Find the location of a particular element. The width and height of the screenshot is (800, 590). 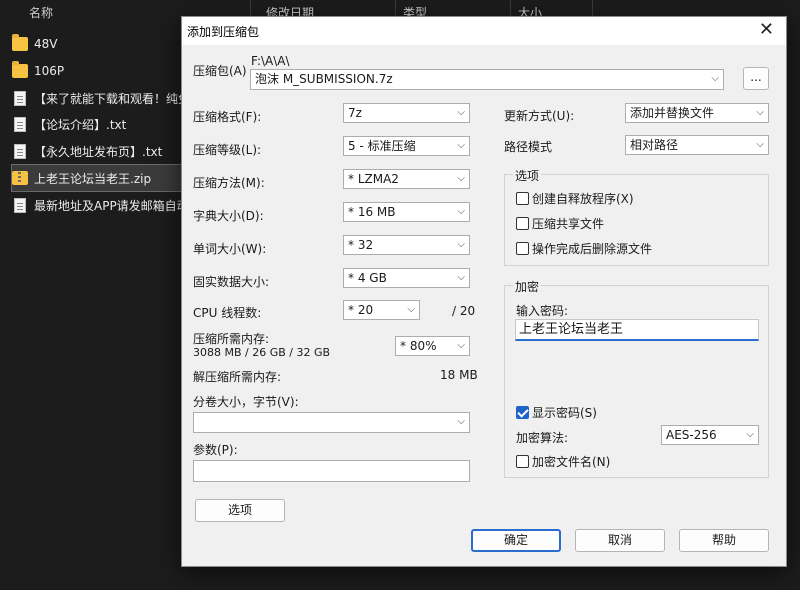

file-name: 106P is located at coordinates (49, 71).